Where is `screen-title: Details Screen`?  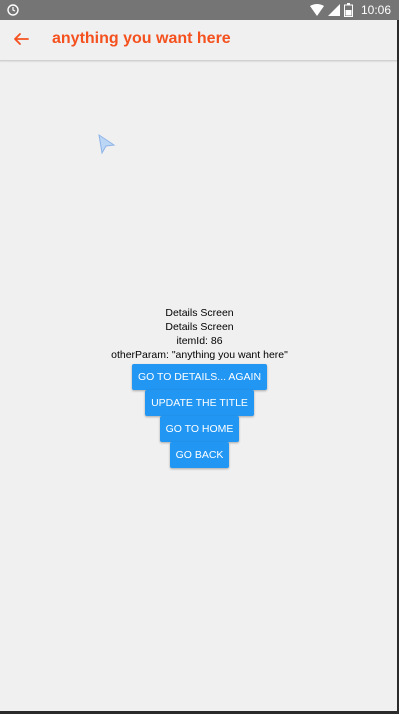 screen-title: Details Screen is located at coordinates (199, 313).